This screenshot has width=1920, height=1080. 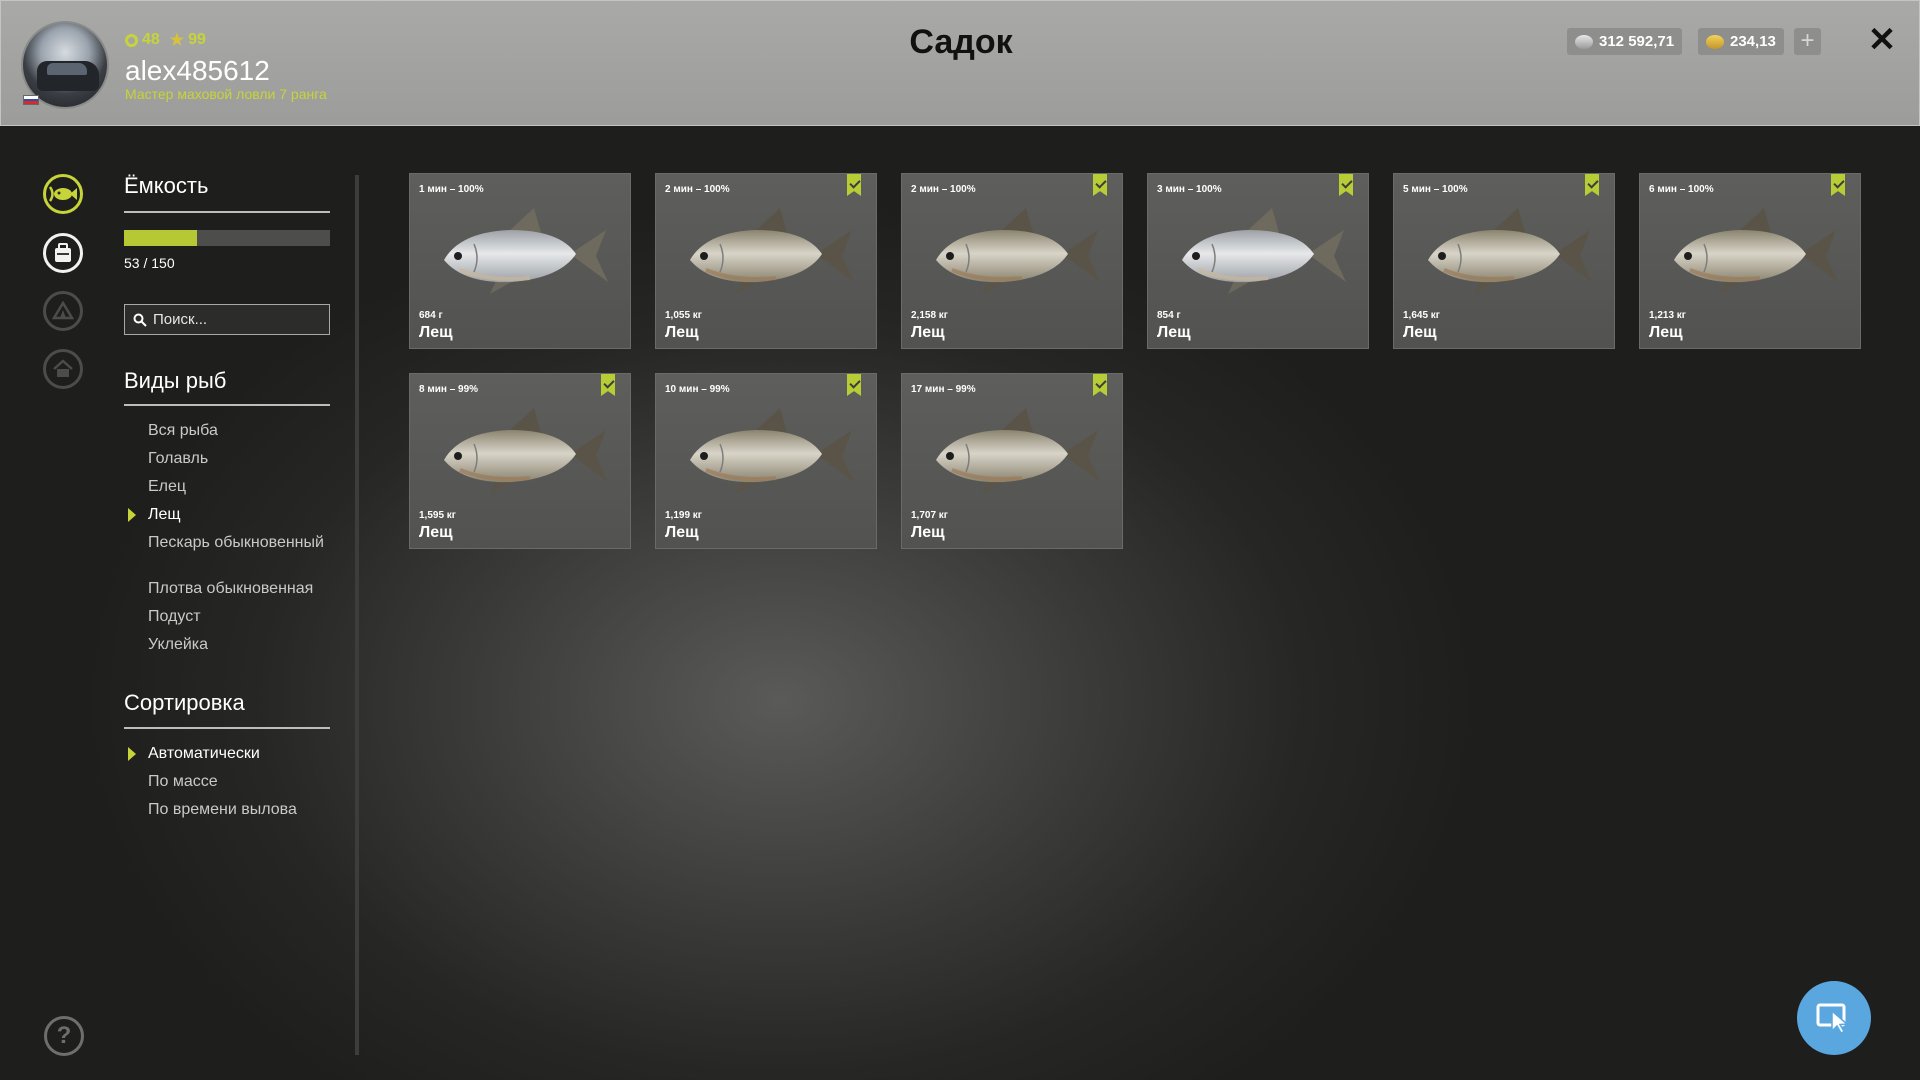 I want to click on search-input, so click(x=238, y=319).